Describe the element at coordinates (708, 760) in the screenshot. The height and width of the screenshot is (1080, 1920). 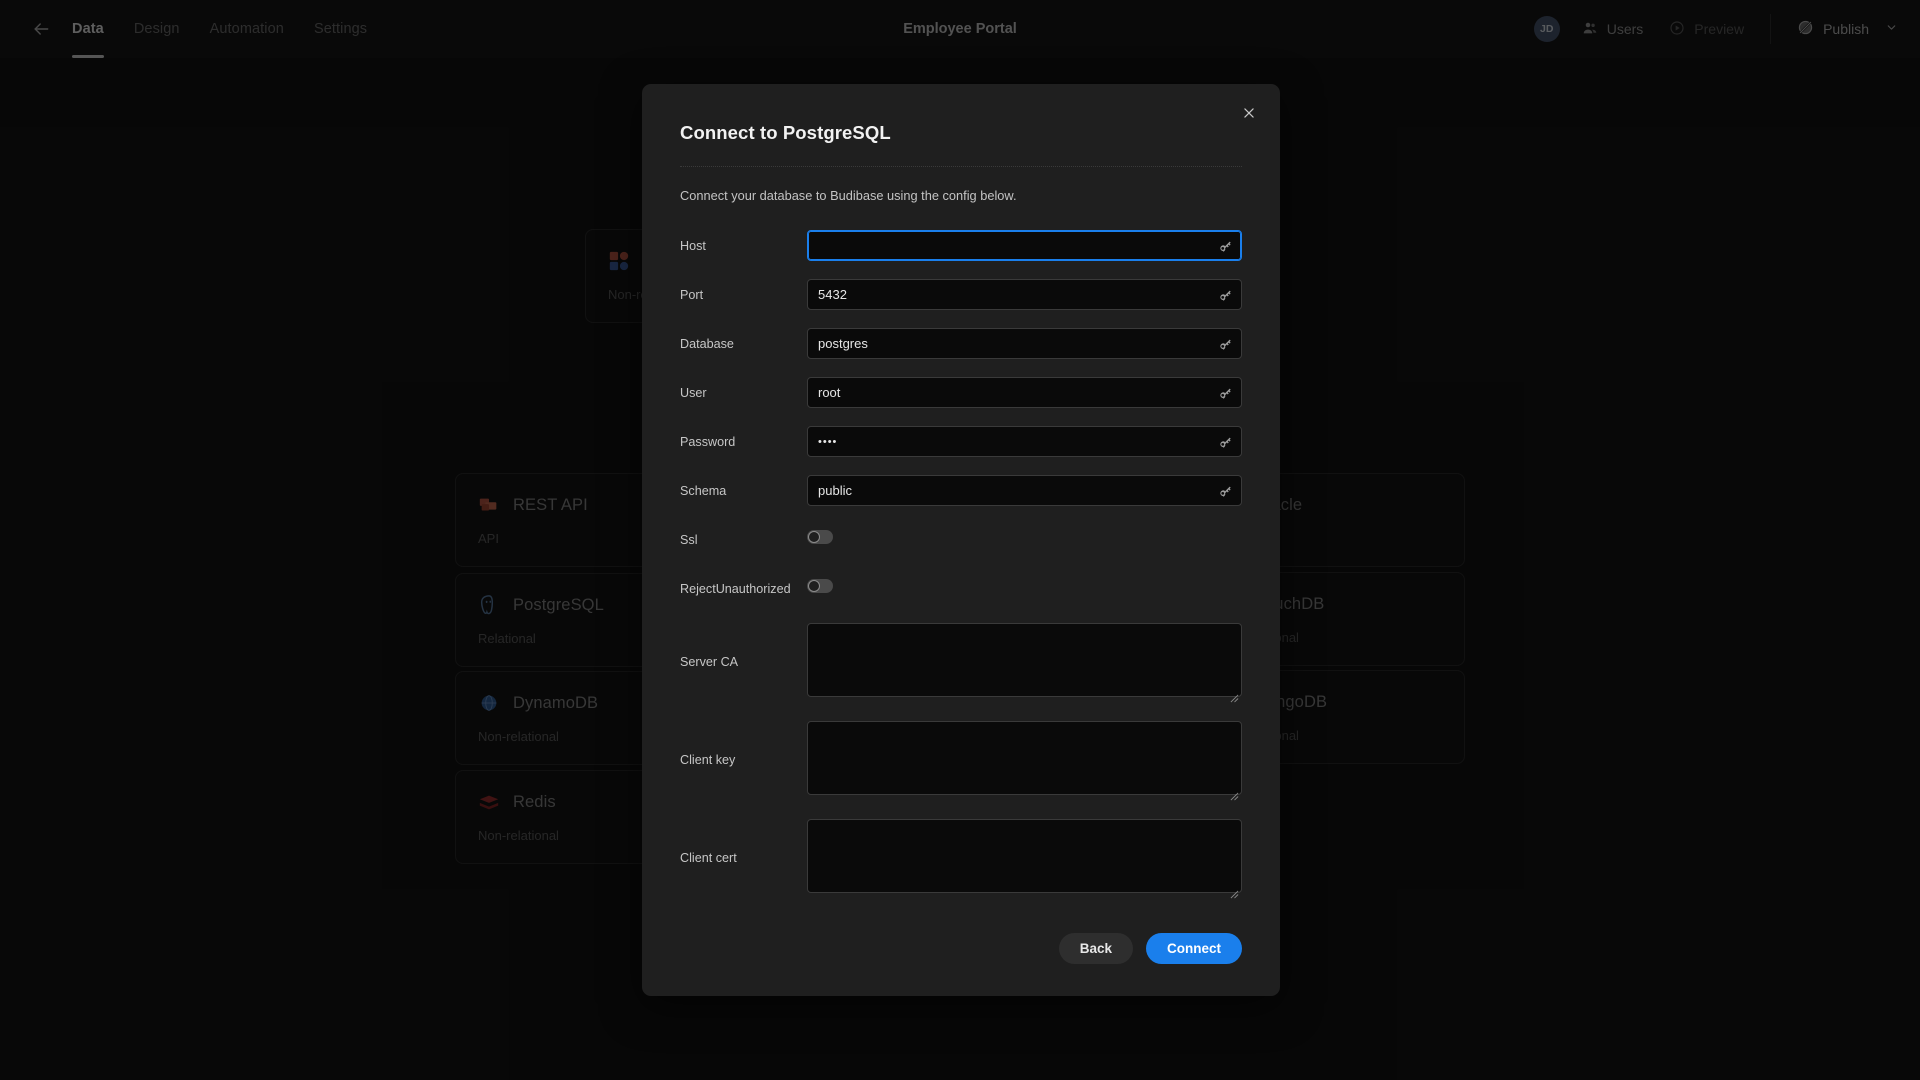
I see `label-client-key: Client key` at that location.